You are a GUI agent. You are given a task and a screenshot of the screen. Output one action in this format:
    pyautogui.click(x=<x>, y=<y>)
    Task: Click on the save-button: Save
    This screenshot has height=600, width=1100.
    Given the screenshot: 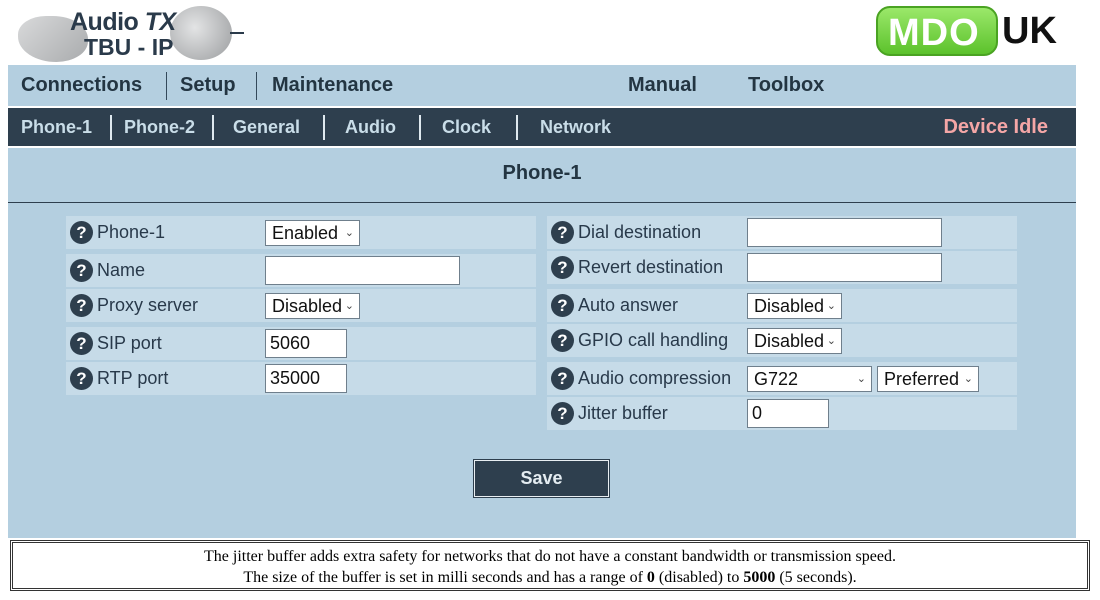 What is the action you would take?
    pyautogui.click(x=541, y=478)
    